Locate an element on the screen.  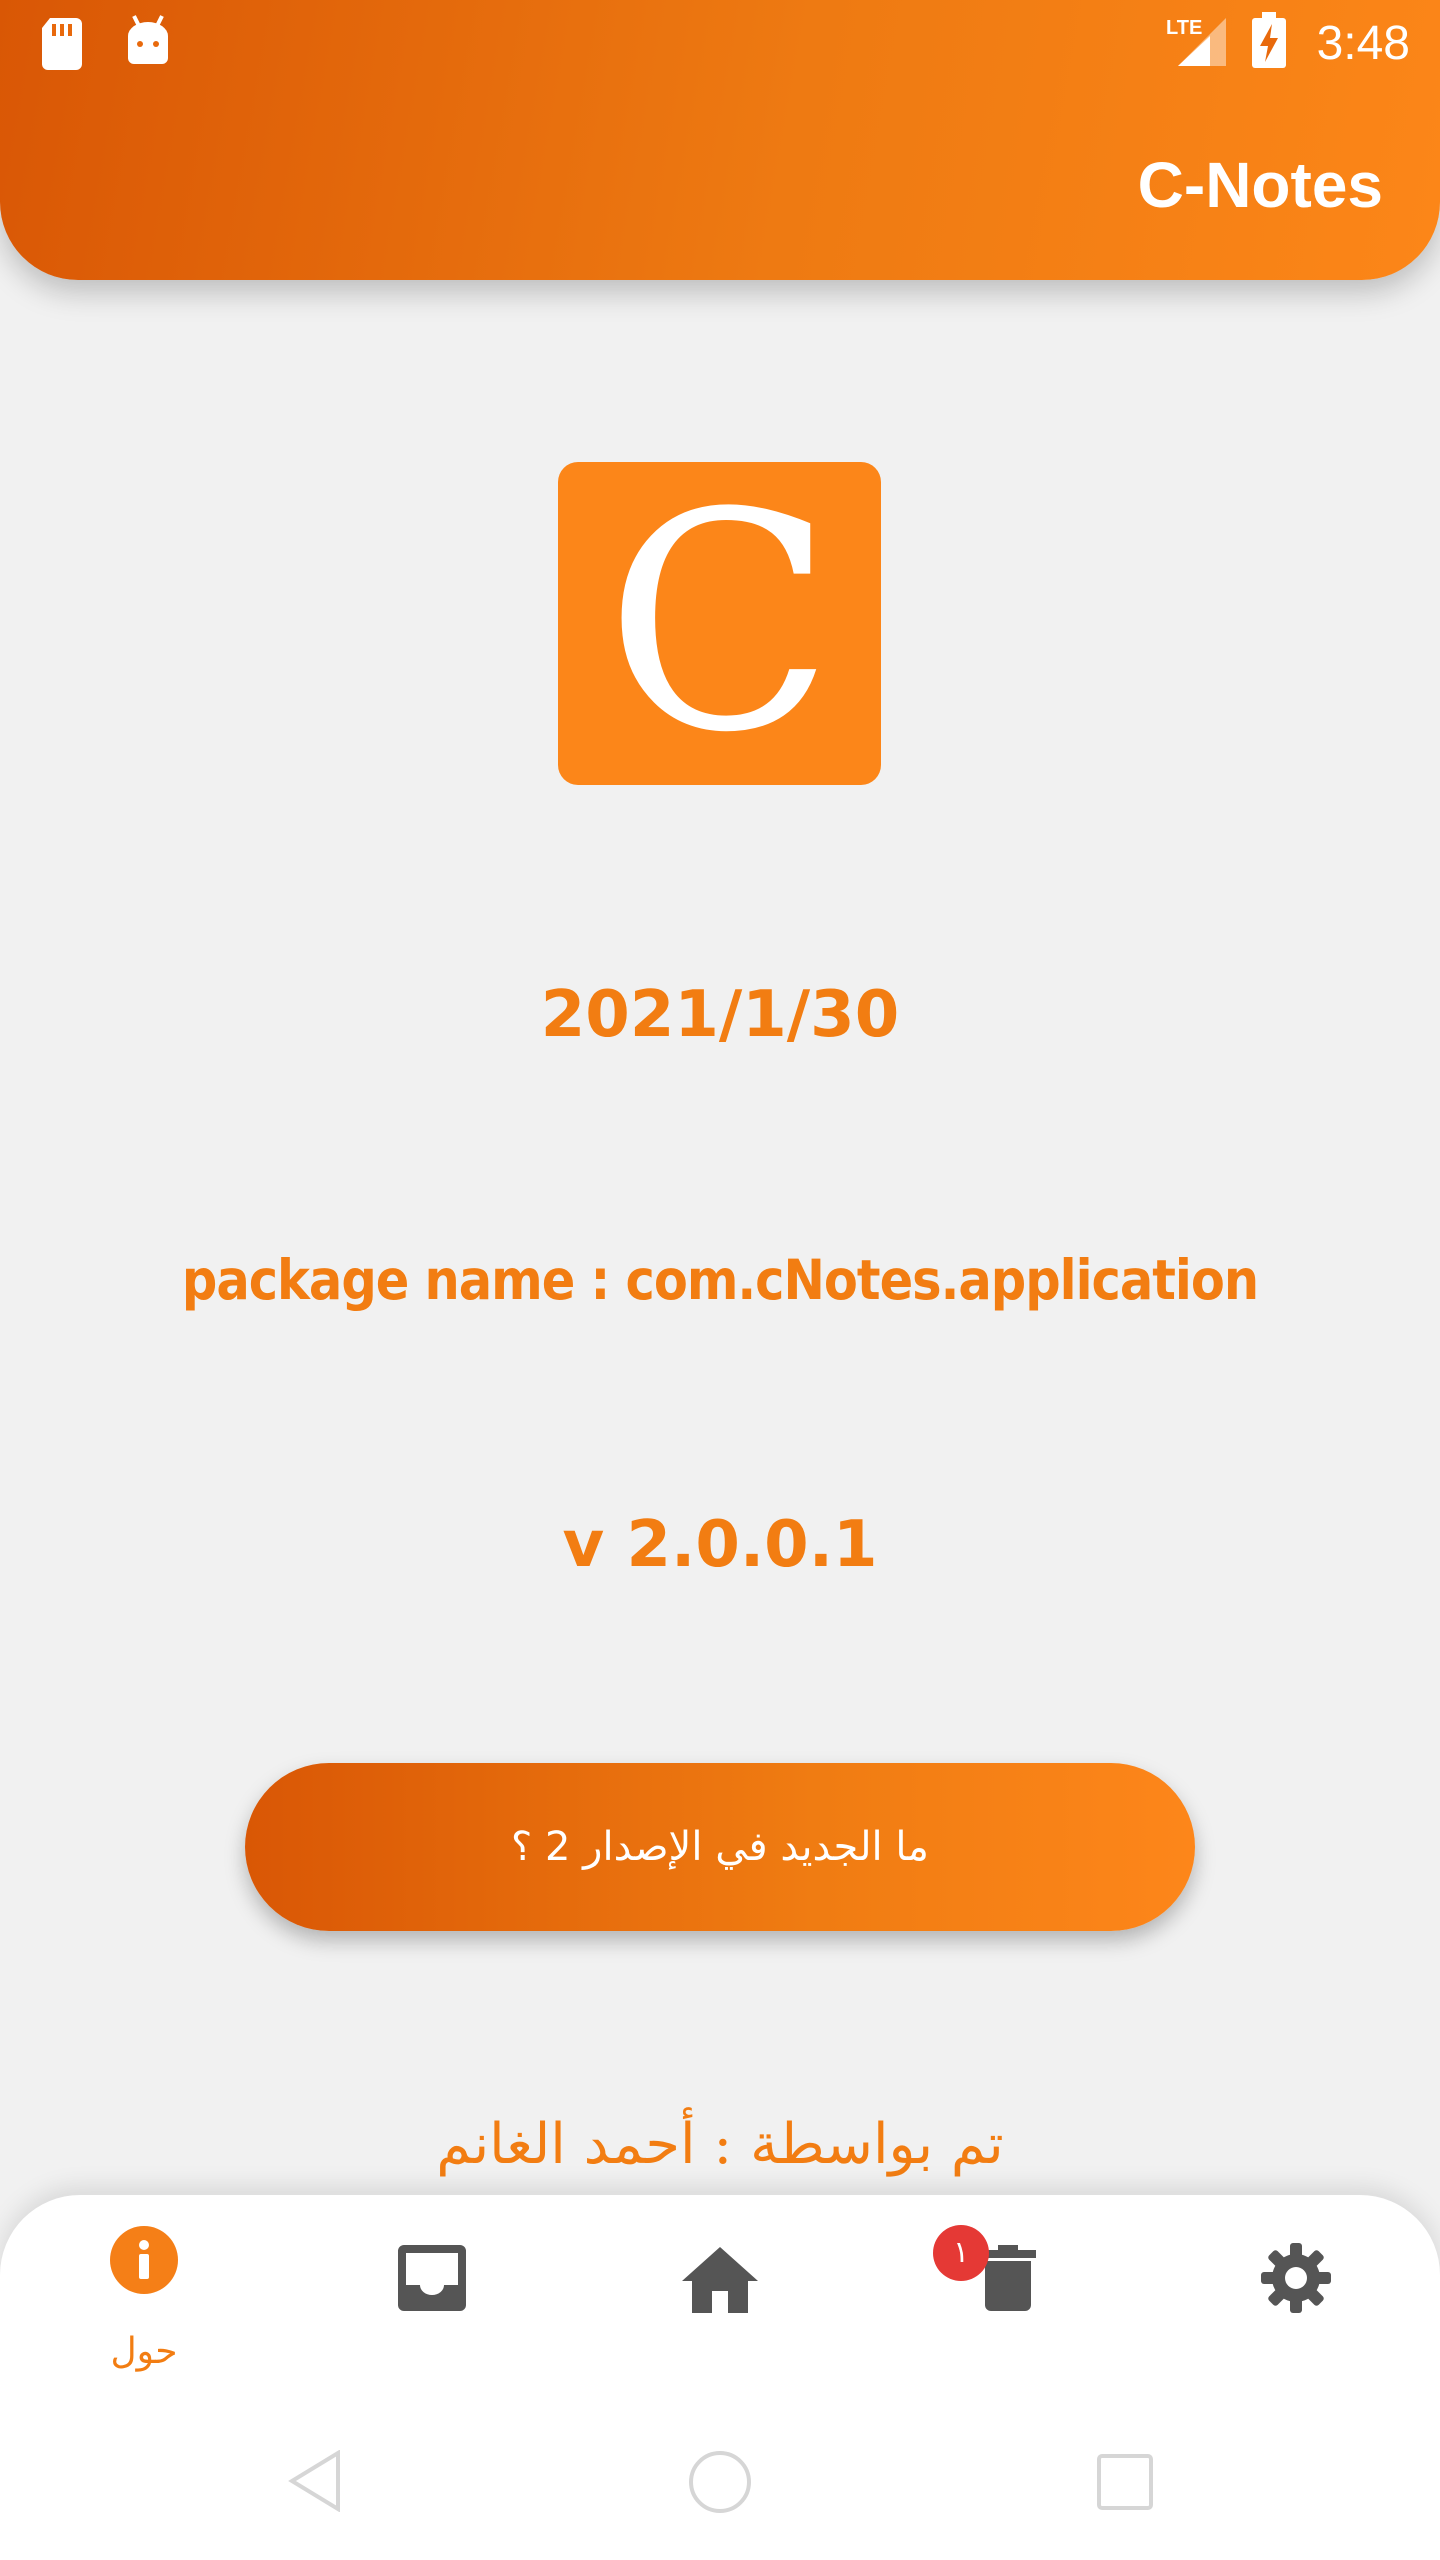
gear-icon is located at coordinates (1296, 2278).